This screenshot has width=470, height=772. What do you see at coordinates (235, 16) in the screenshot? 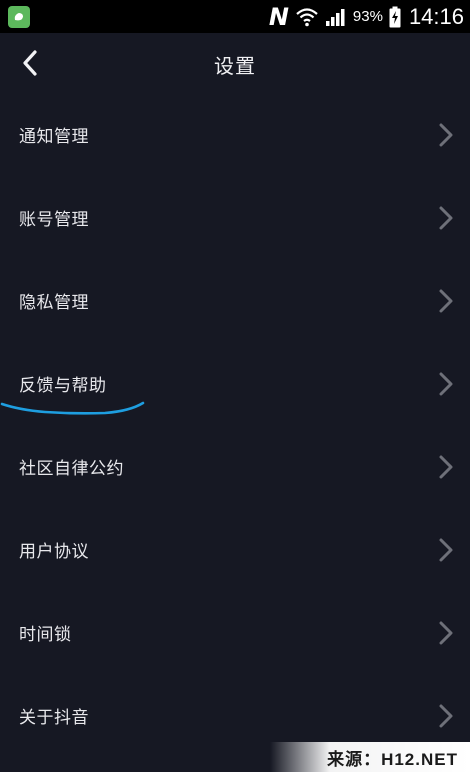
I see `status-bar: N 93% 14:16` at bounding box center [235, 16].